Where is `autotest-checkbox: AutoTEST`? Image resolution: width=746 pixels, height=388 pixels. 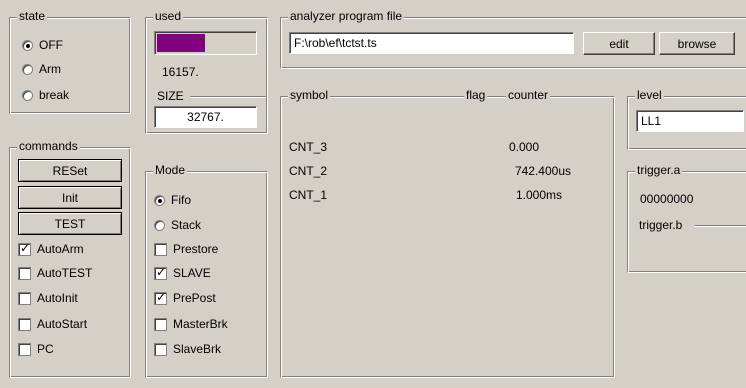
autotest-checkbox: AutoTEST is located at coordinates (55, 273).